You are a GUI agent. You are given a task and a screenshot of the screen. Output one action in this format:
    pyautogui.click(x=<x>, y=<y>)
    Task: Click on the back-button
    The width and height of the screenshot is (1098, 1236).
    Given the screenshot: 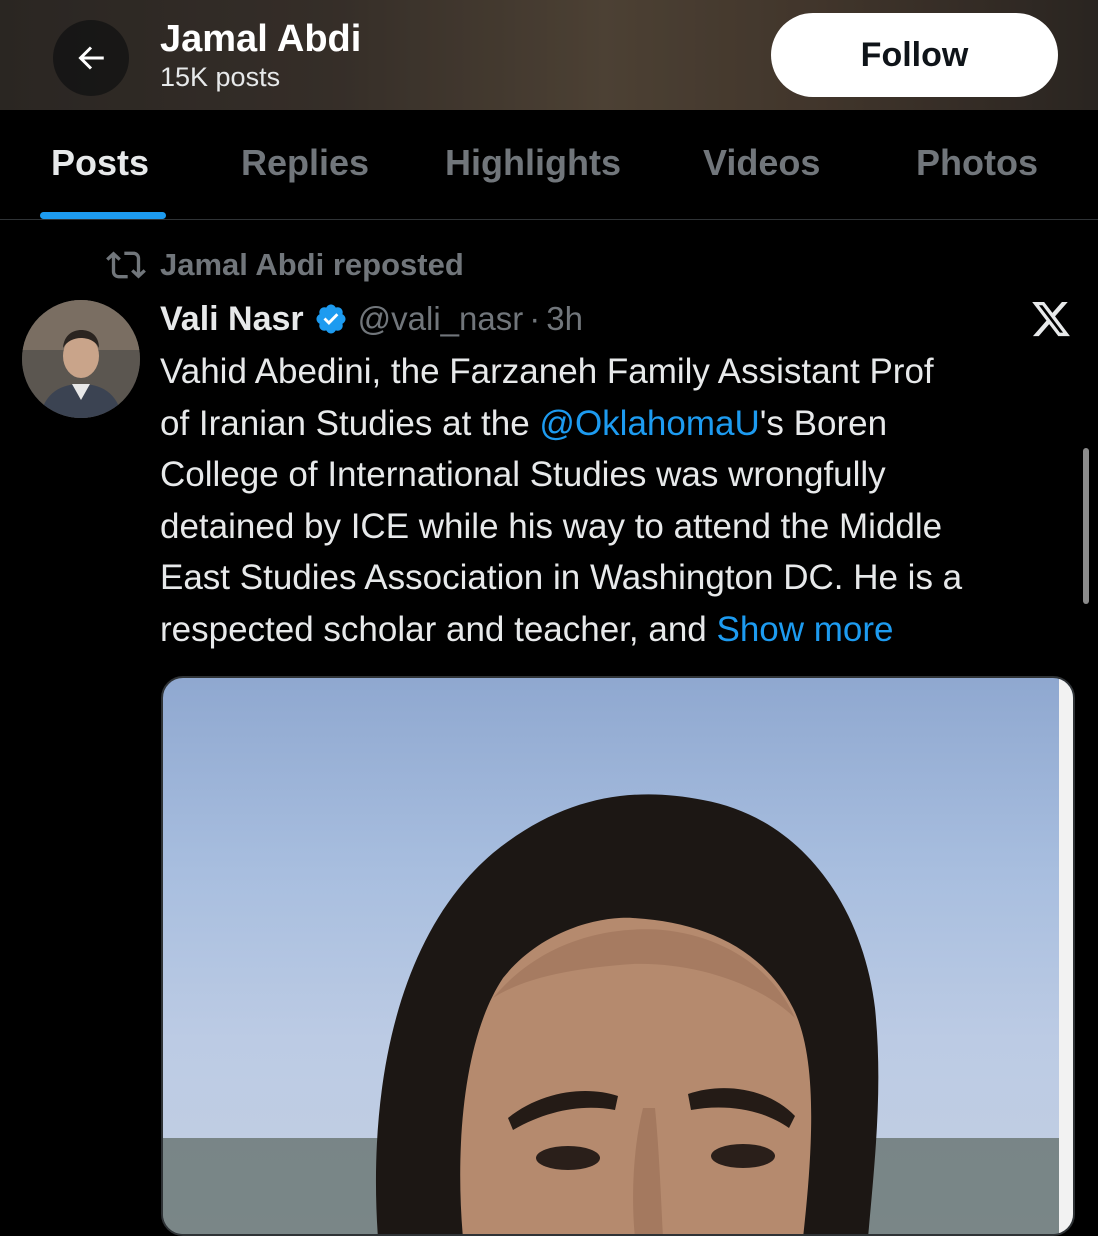 What is the action you would take?
    pyautogui.click(x=91, y=58)
    